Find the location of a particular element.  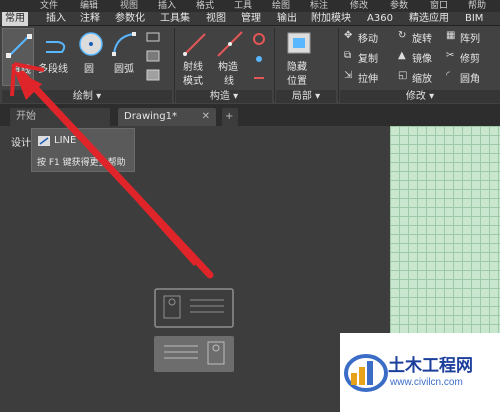

arc-icon is located at coordinates (124, 44).